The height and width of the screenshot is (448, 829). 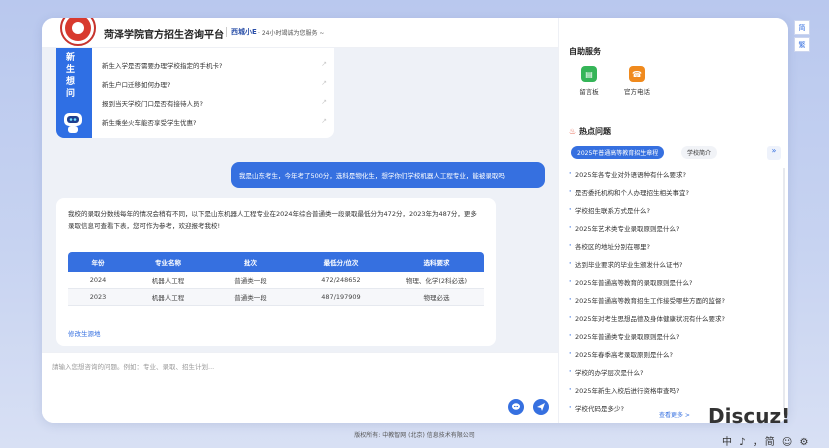 What do you see at coordinates (168, 263) in the screenshot?
I see `table-header-cell: 专业名称` at bounding box center [168, 263].